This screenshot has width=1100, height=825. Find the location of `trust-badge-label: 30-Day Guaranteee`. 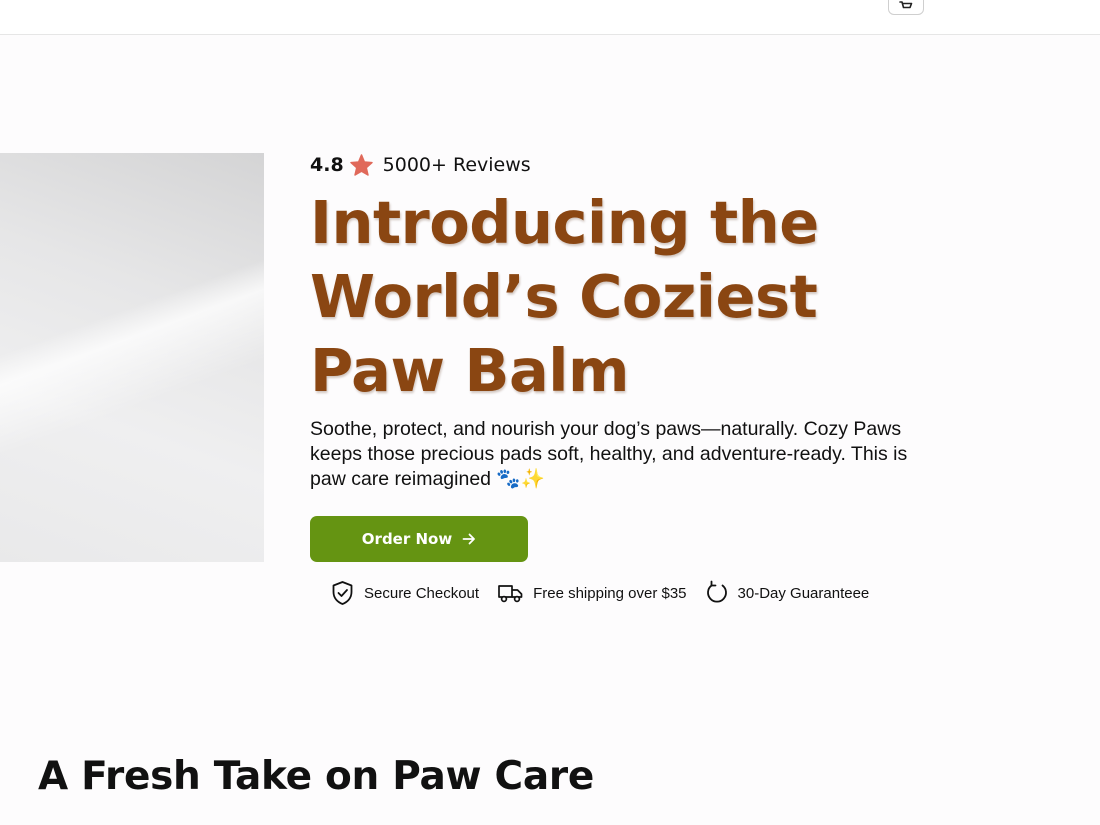

trust-badge-label: 30-Day Guaranteee is located at coordinates (803, 593).